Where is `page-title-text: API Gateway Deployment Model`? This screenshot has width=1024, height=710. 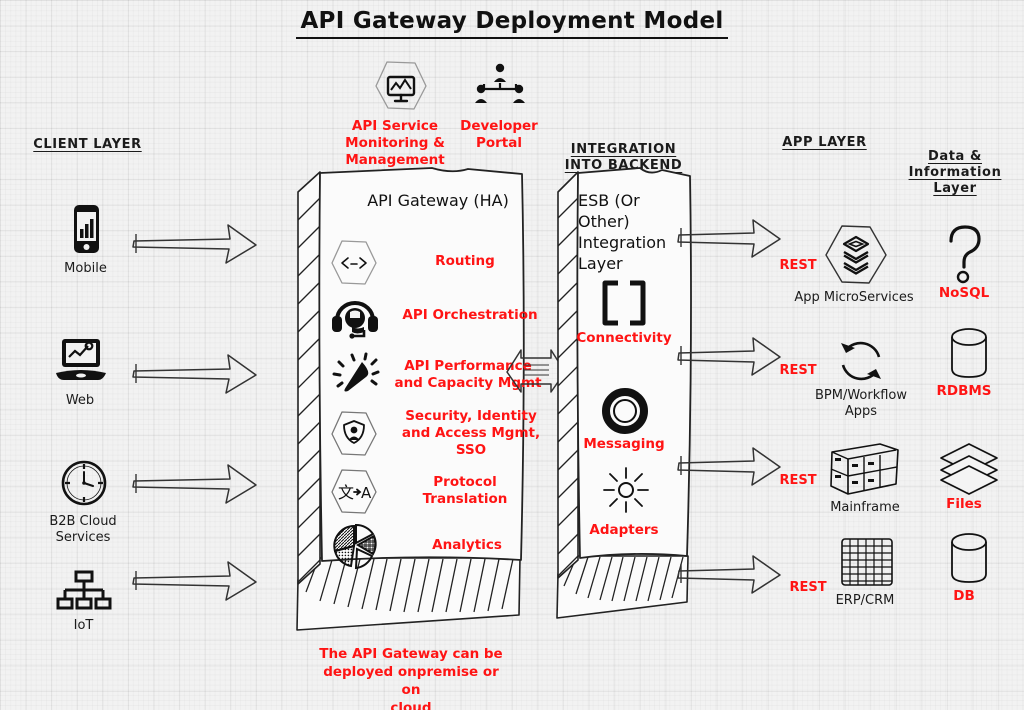
page-title-text: API Gateway Deployment Model is located at coordinates (512, 23).